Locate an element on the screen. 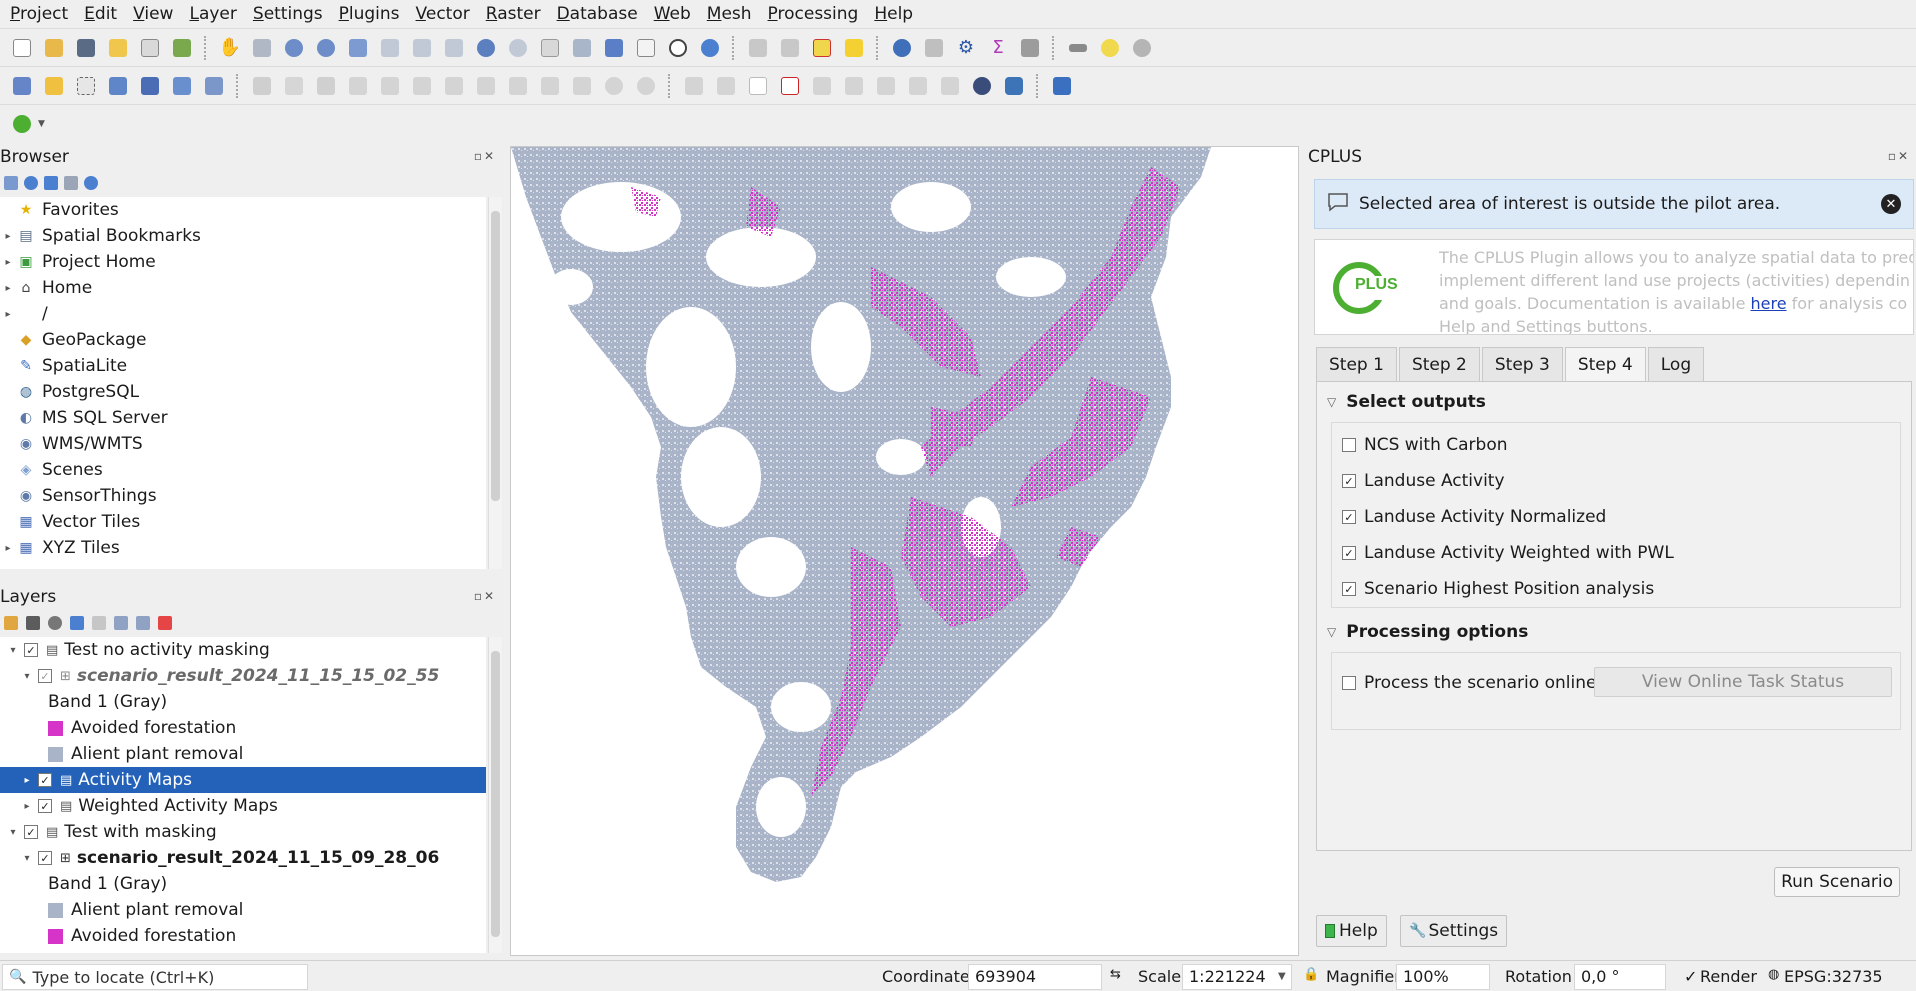  toolbar-grip is located at coordinates (206, 47).